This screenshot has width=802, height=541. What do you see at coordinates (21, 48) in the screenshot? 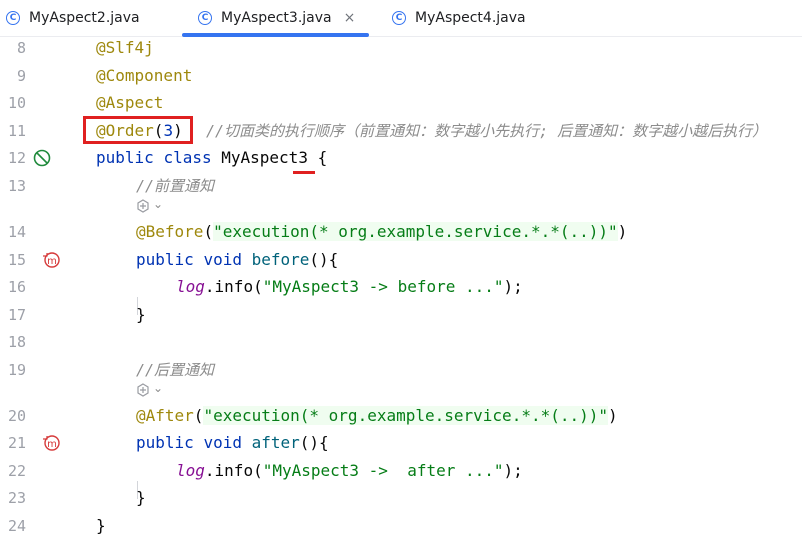
I see `line-number: 8` at bounding box center [21, 48].